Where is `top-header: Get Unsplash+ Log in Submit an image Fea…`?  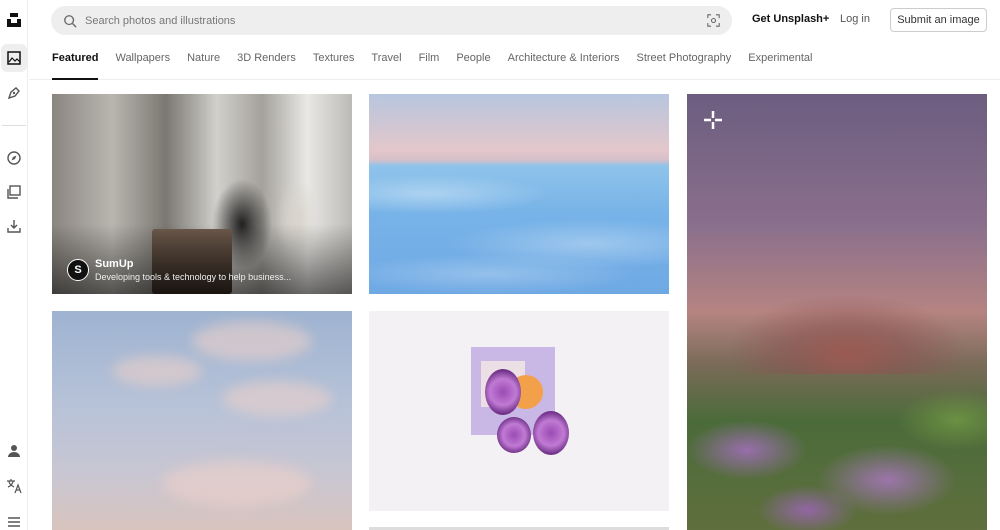 top-header: Get Unsplash+ Log in Submit an image Fea… is located at coordinates (514, 40).